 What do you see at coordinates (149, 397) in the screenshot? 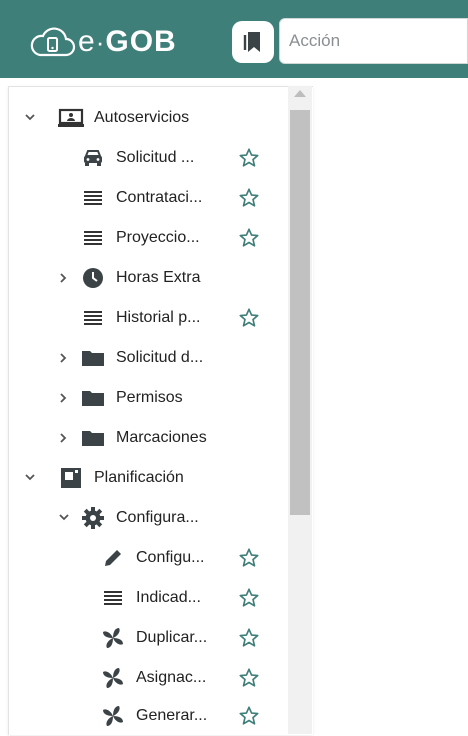
I see `menu-item-label: Permisos` at bounding box center [149, 397].